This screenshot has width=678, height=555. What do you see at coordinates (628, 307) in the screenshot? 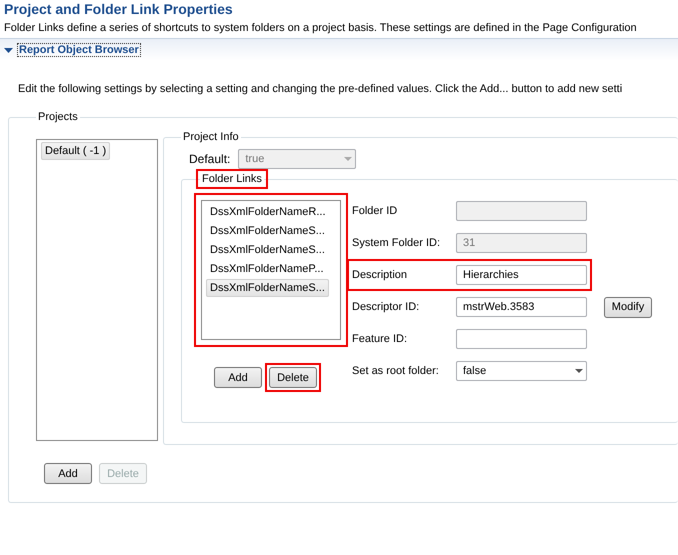
I see `modify-button: Modify` at bounding box center [628, 307].